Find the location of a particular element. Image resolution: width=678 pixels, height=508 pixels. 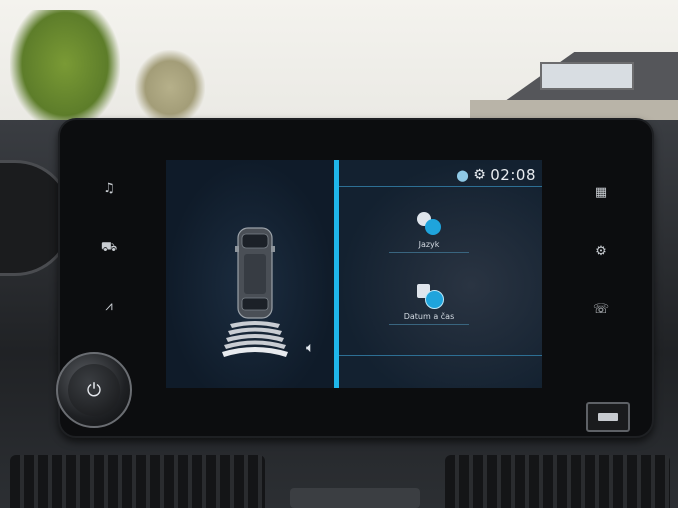

car-top-view is located at coordinates (255, 292).